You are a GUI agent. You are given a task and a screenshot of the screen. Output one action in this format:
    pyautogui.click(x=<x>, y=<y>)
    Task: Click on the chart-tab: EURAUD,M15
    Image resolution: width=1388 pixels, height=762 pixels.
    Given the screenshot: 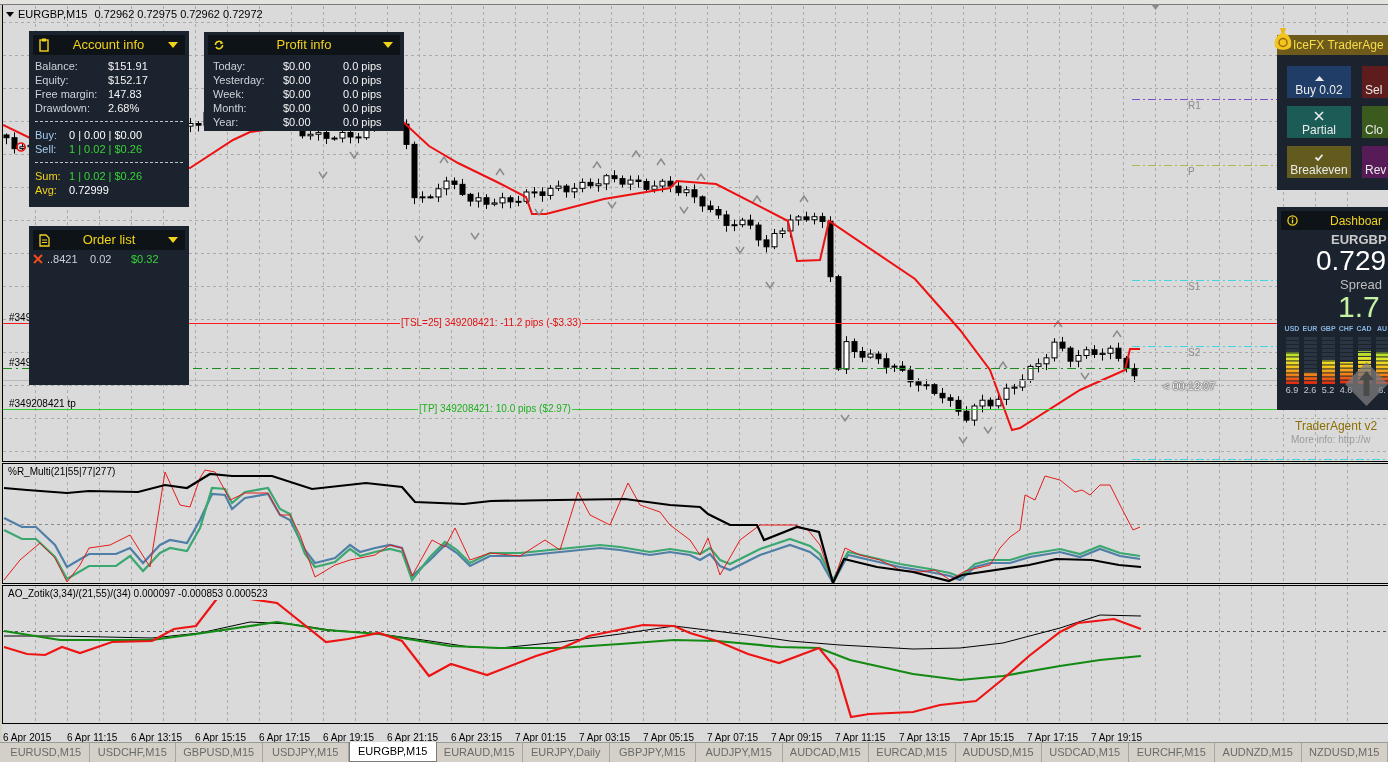 What is the action you would take?
    pyautogui.click(x=479, y=752)
    